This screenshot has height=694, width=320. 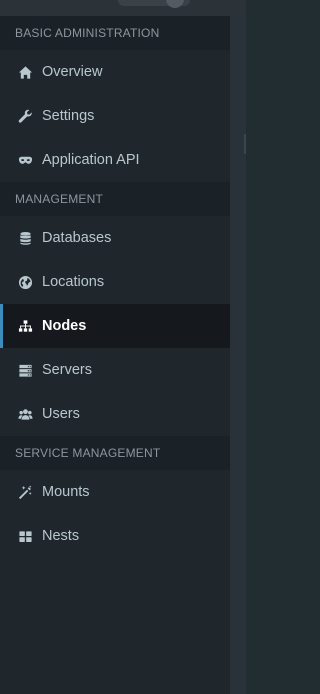 What do you see at coordinates (115, 238) in the screenshot?
I see `sidebar-item-databases: Databases` at bounding box center [115, 238].